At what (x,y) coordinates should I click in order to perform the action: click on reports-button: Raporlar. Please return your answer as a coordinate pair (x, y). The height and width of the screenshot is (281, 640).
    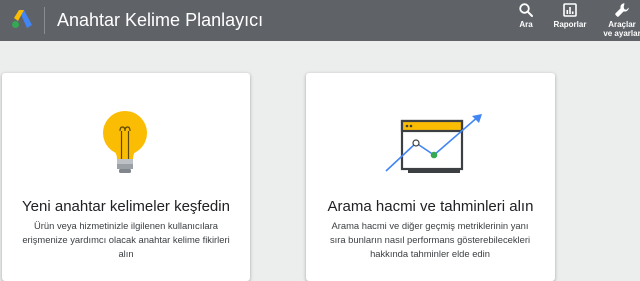
    Looking at the image, I should click on (570, 15).